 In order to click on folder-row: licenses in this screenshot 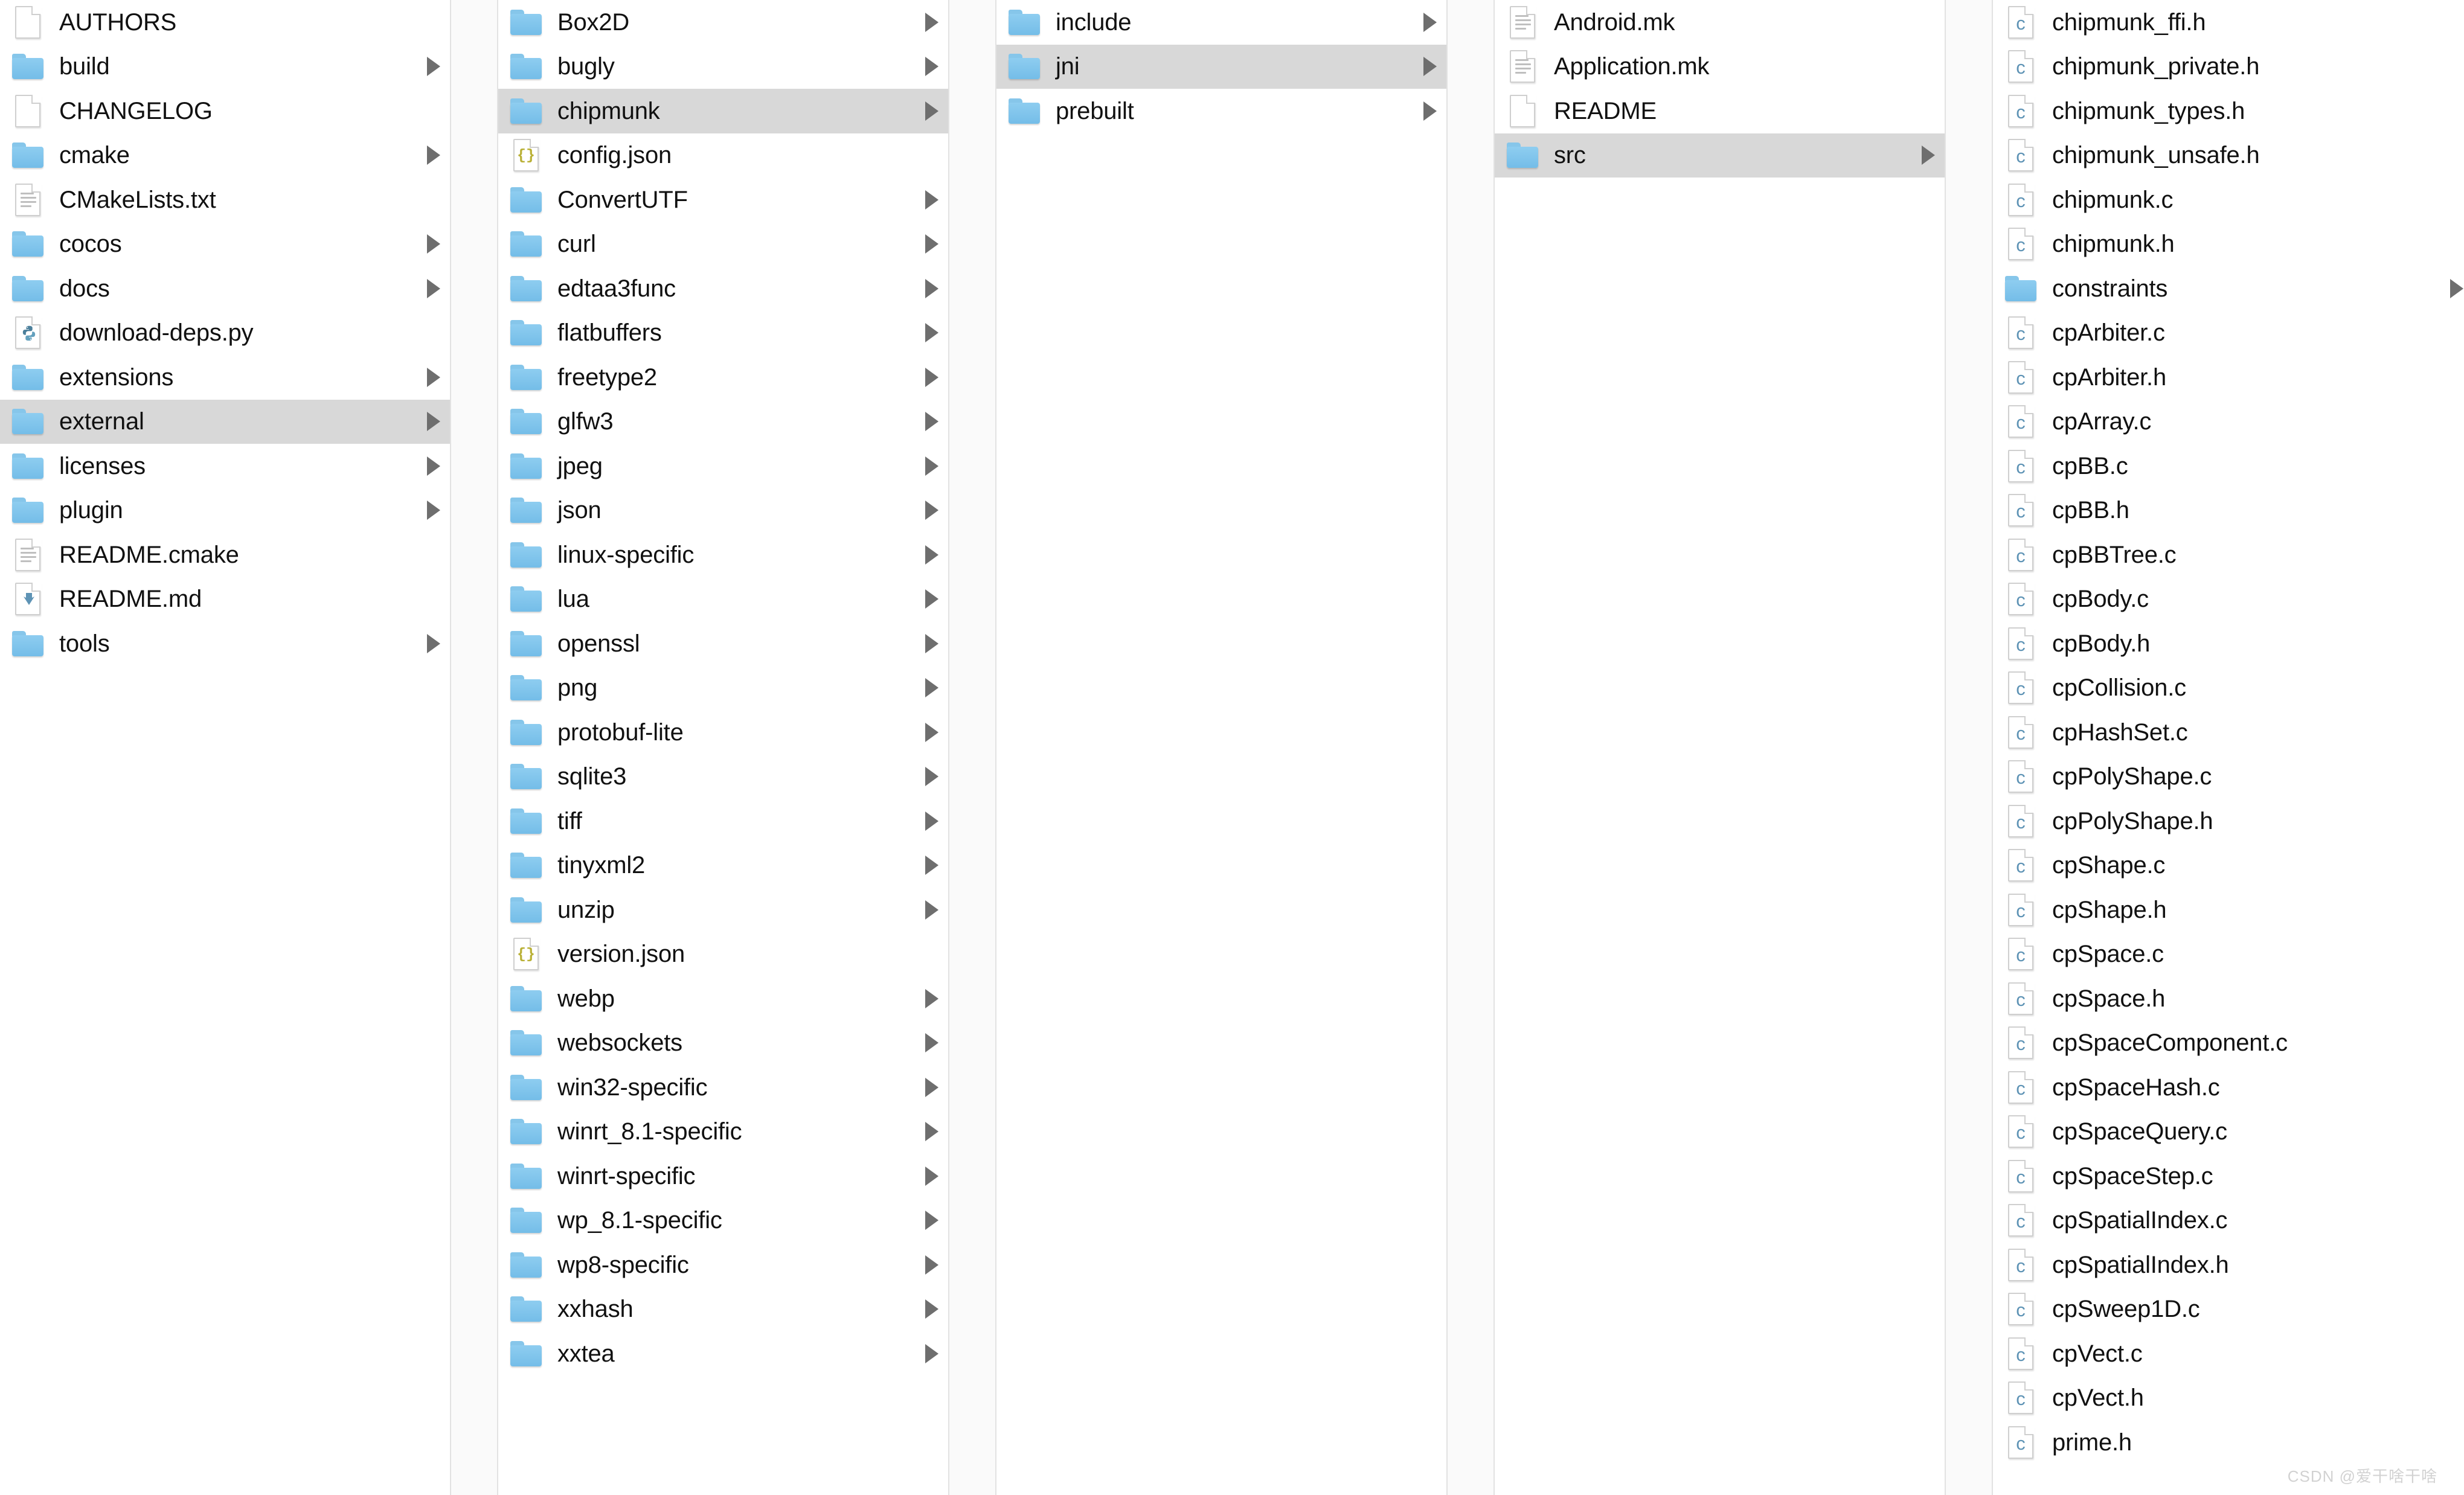, I will do `click(225, 466)`.